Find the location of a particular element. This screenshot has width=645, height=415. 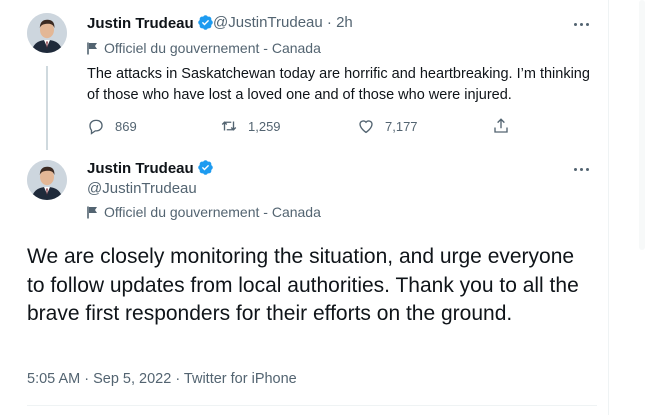

retweet-count: 1,259 is located at coordinates (264, 126).